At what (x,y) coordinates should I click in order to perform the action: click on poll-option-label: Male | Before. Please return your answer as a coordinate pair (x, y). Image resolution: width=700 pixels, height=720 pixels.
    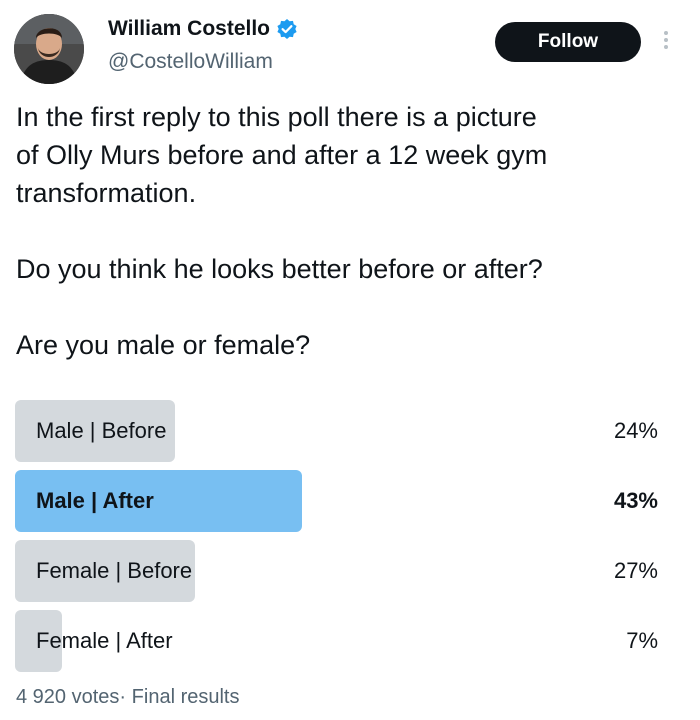
    Looking at the image, I should click on (101, 430).